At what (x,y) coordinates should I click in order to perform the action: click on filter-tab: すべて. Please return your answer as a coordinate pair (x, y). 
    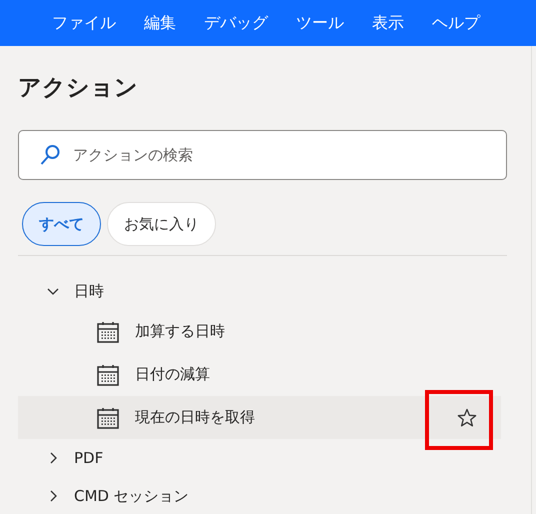
    Looking at the image, I should click on (61, 224).